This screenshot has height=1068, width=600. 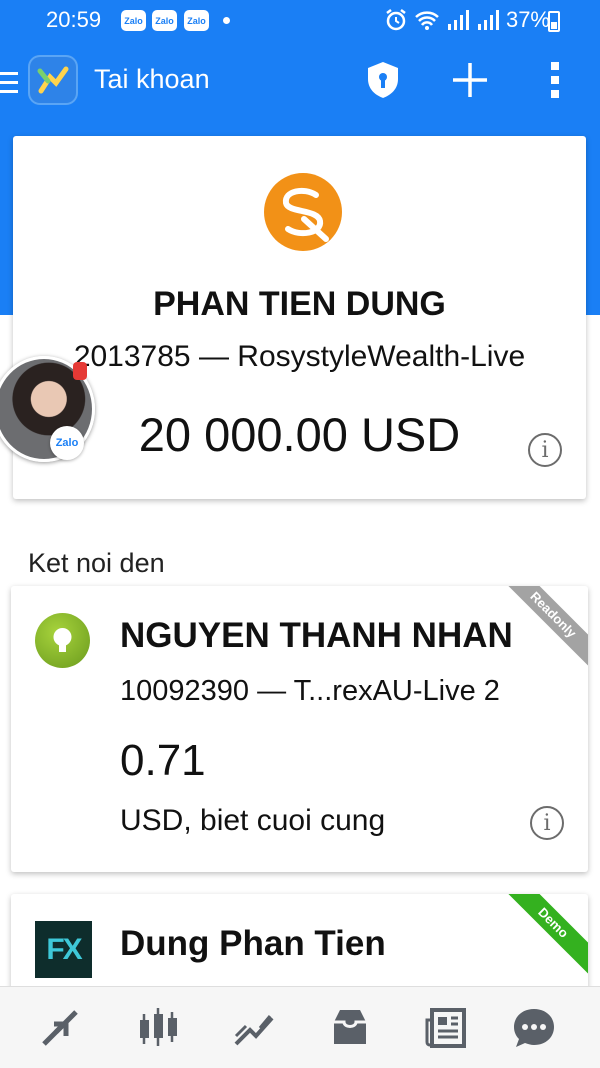 I want to click on account-balance: 20 000.00 USD, so click(x=299, y=434).